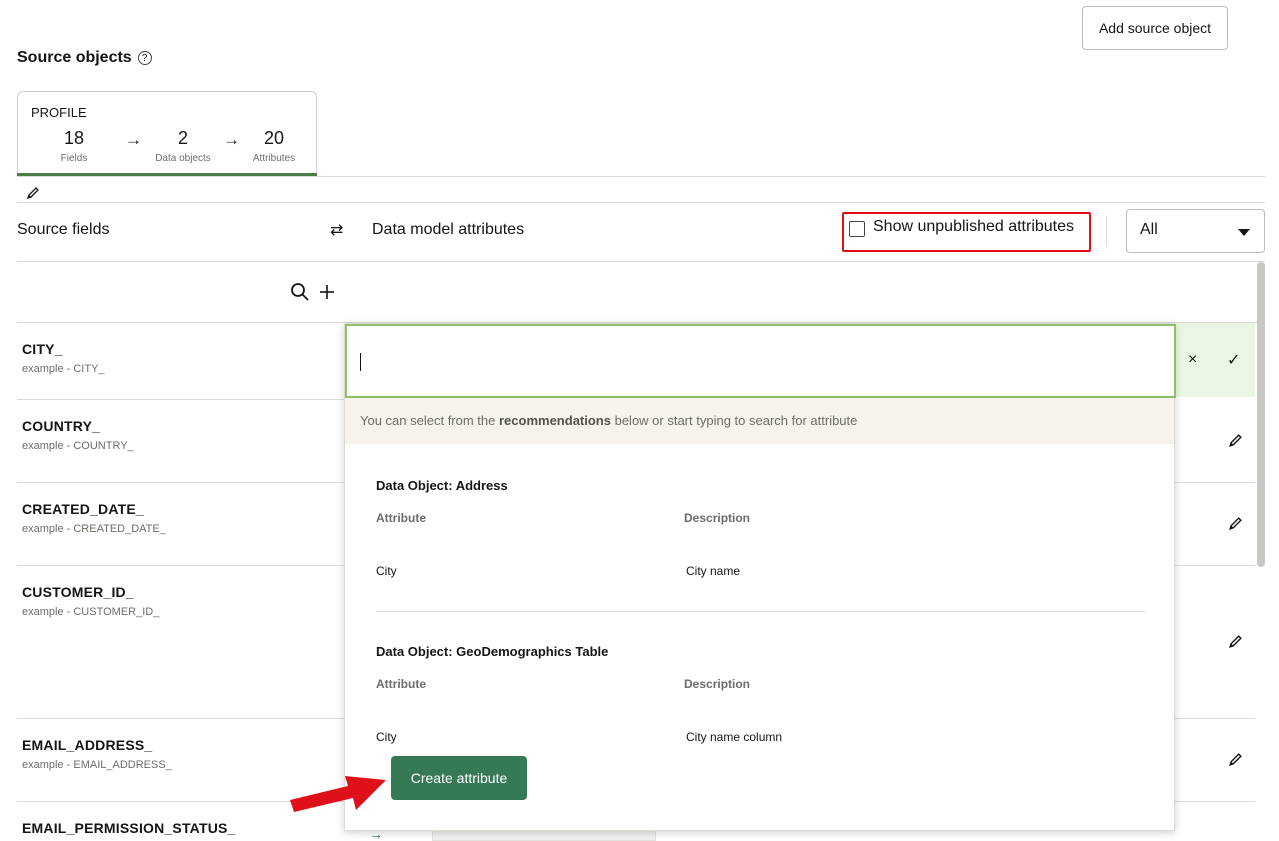 The height and width of the screenshot is (841, 1279). What do you see at coordinates (33, 193) in the screenshot?
I see `pencil-icon` at bounding box center [33, 193].